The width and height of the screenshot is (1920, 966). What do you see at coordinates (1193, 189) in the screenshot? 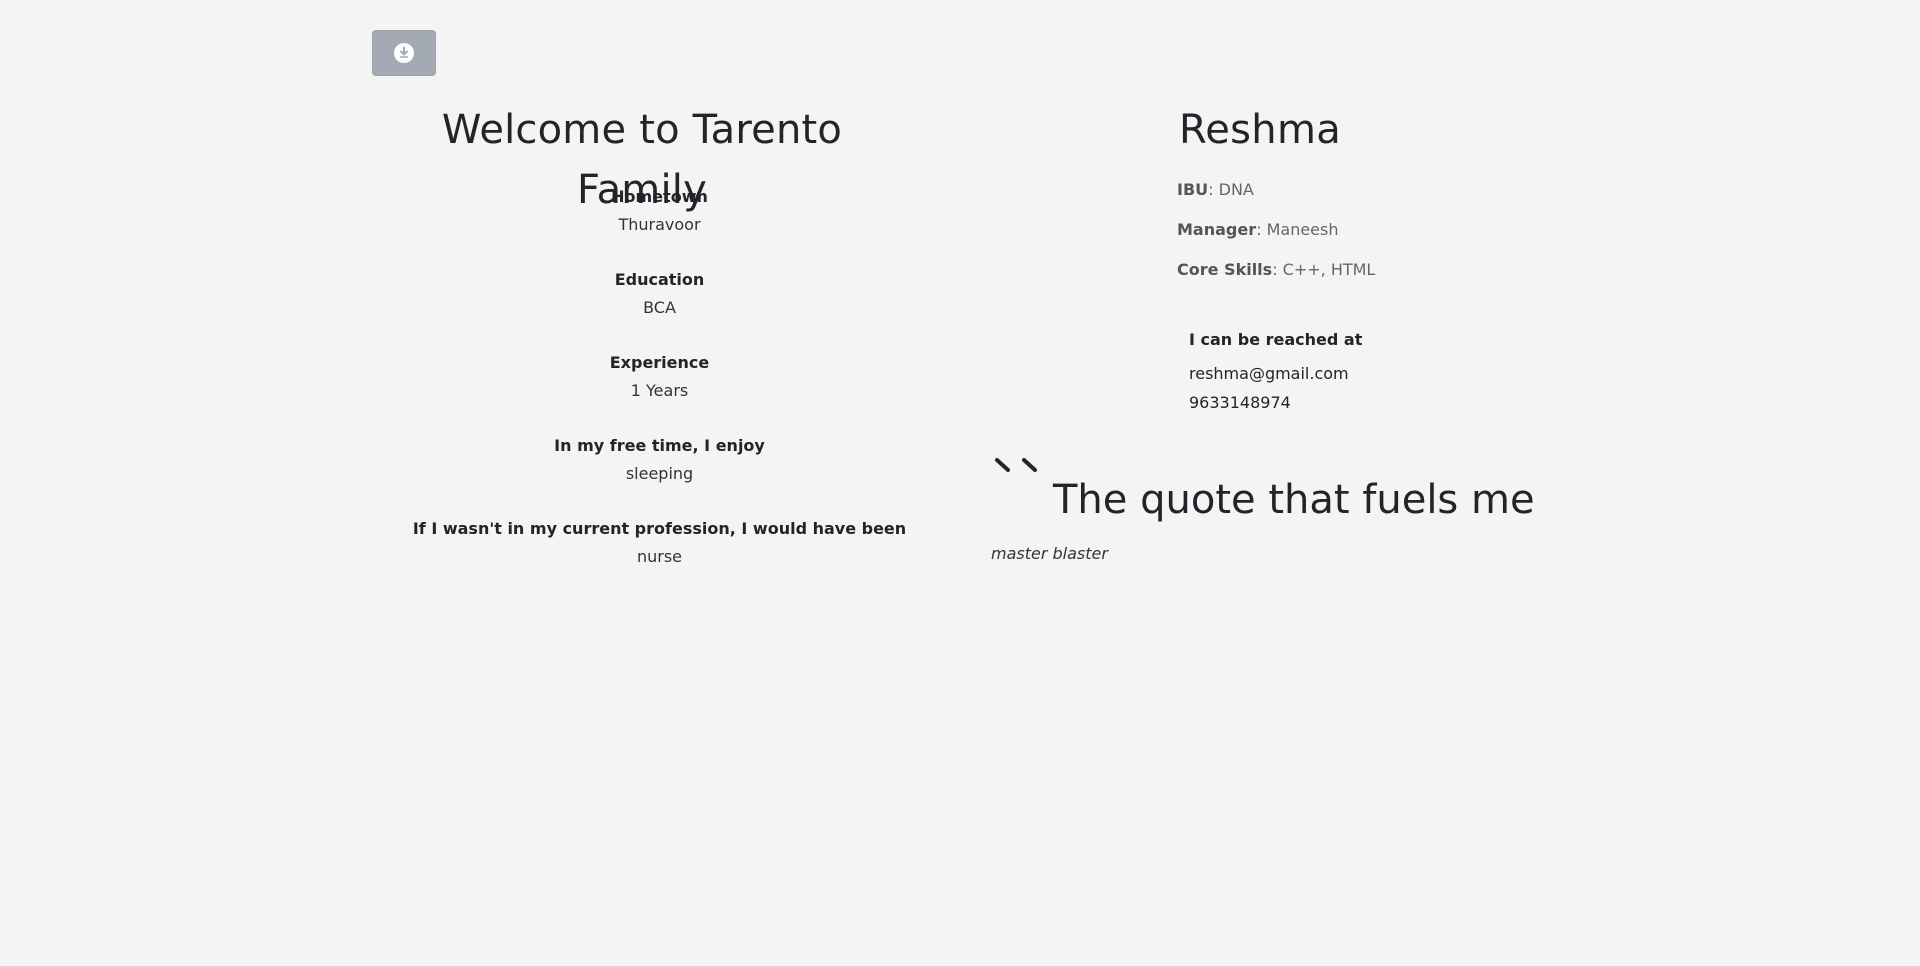
I see `detail-label: IBU` at bounding box center [1193, 189].